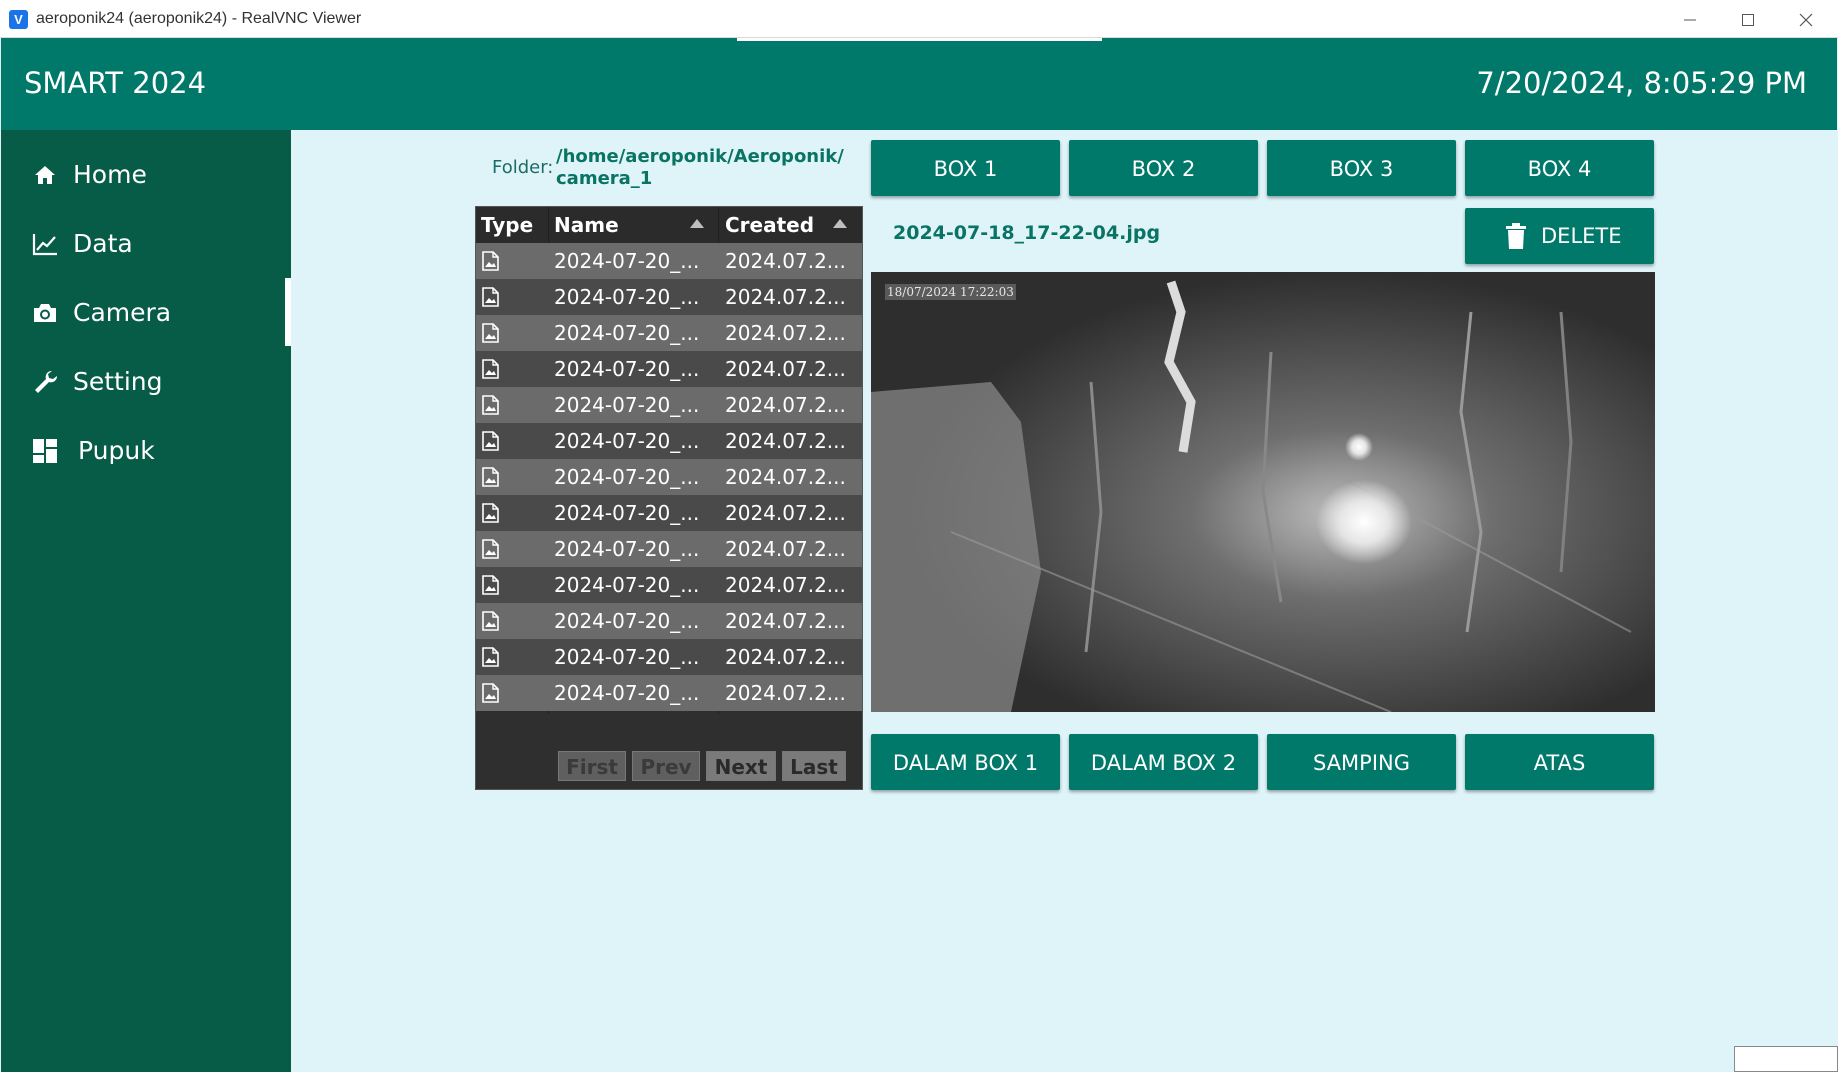  What do you see at coordinates (116, 450) in the screenshot?
I see `sidebar-item-label: Pupuk` at bounding box center [116, 450].